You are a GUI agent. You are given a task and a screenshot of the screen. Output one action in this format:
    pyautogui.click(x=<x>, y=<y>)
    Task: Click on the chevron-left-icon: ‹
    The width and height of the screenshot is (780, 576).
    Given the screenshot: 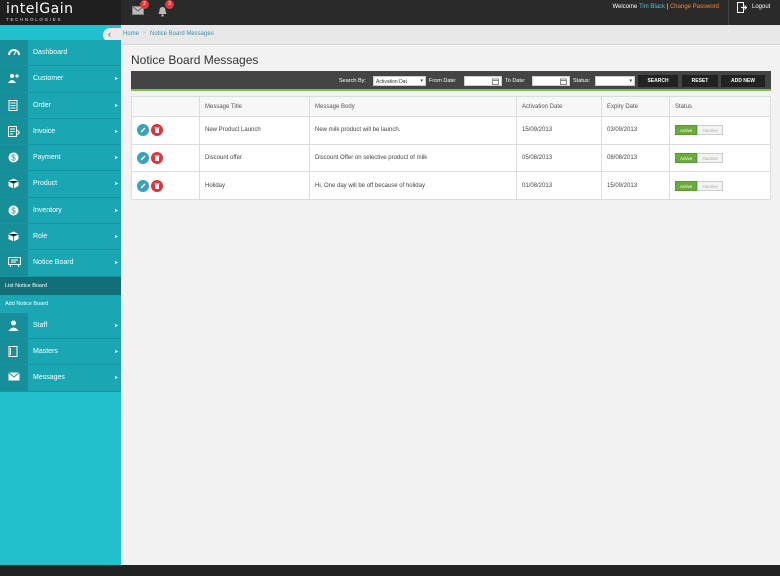 What is the action you would take?
    pyautogui.click(x=109, y=34)
    